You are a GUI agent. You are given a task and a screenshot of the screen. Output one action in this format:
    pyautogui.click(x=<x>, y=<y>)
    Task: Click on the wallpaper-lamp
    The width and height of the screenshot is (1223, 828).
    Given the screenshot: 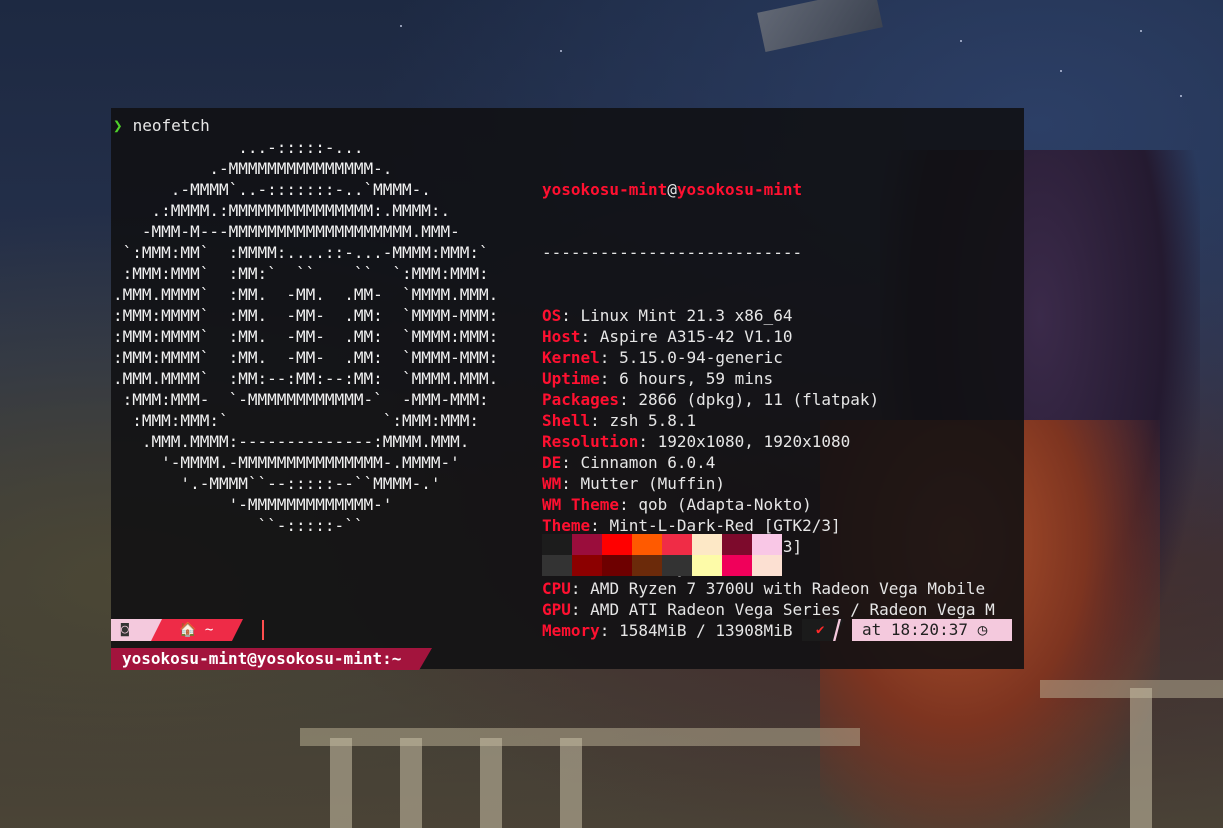 What is the action you would take?
    pyautogui.click(x=820, y=26)
    